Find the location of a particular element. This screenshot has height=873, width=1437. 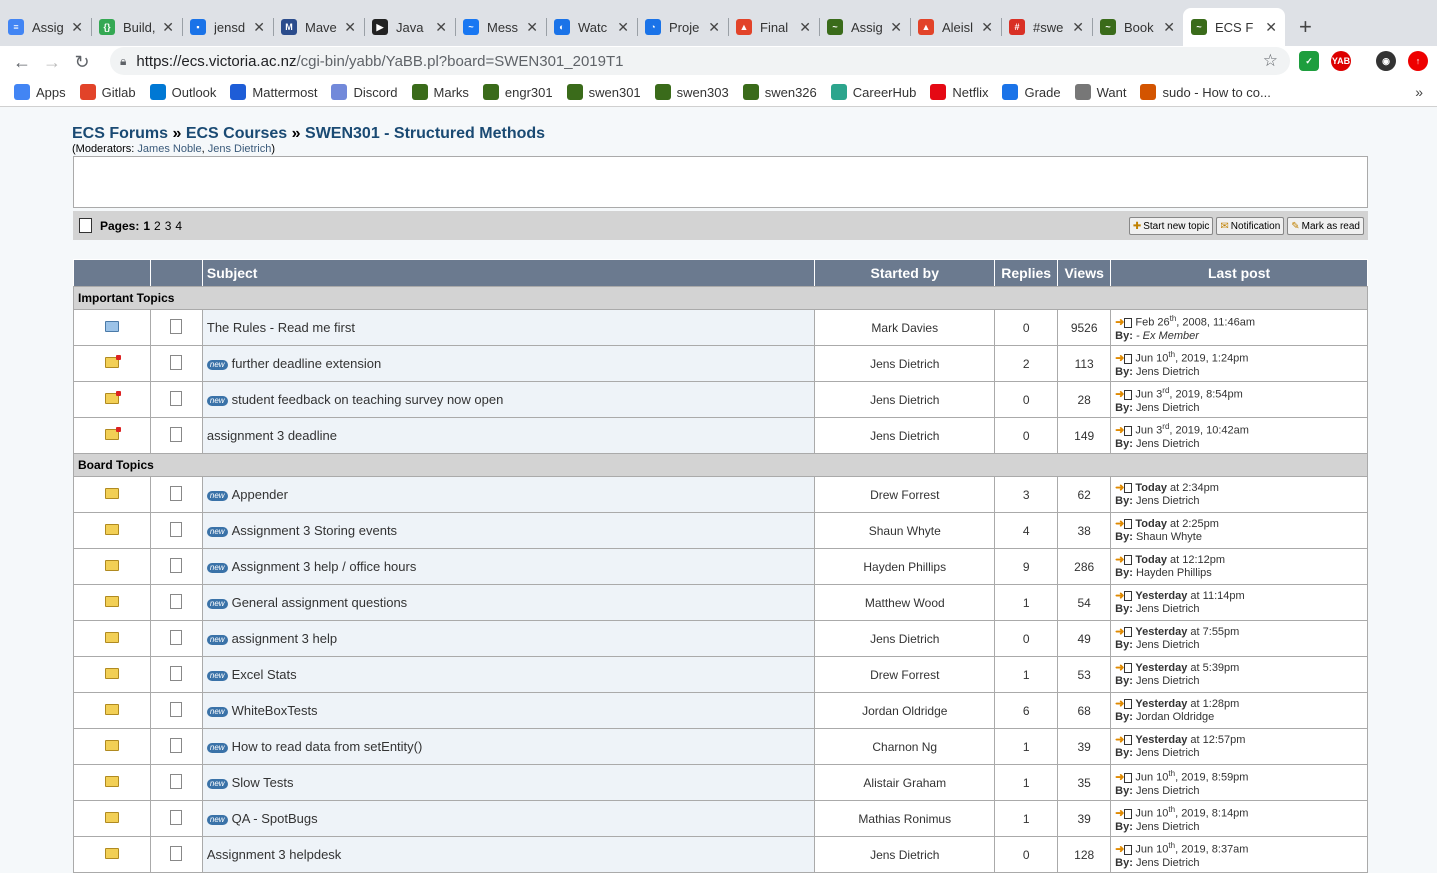

extension-yab-icon: YAB is located at coordinates (1341, 61).